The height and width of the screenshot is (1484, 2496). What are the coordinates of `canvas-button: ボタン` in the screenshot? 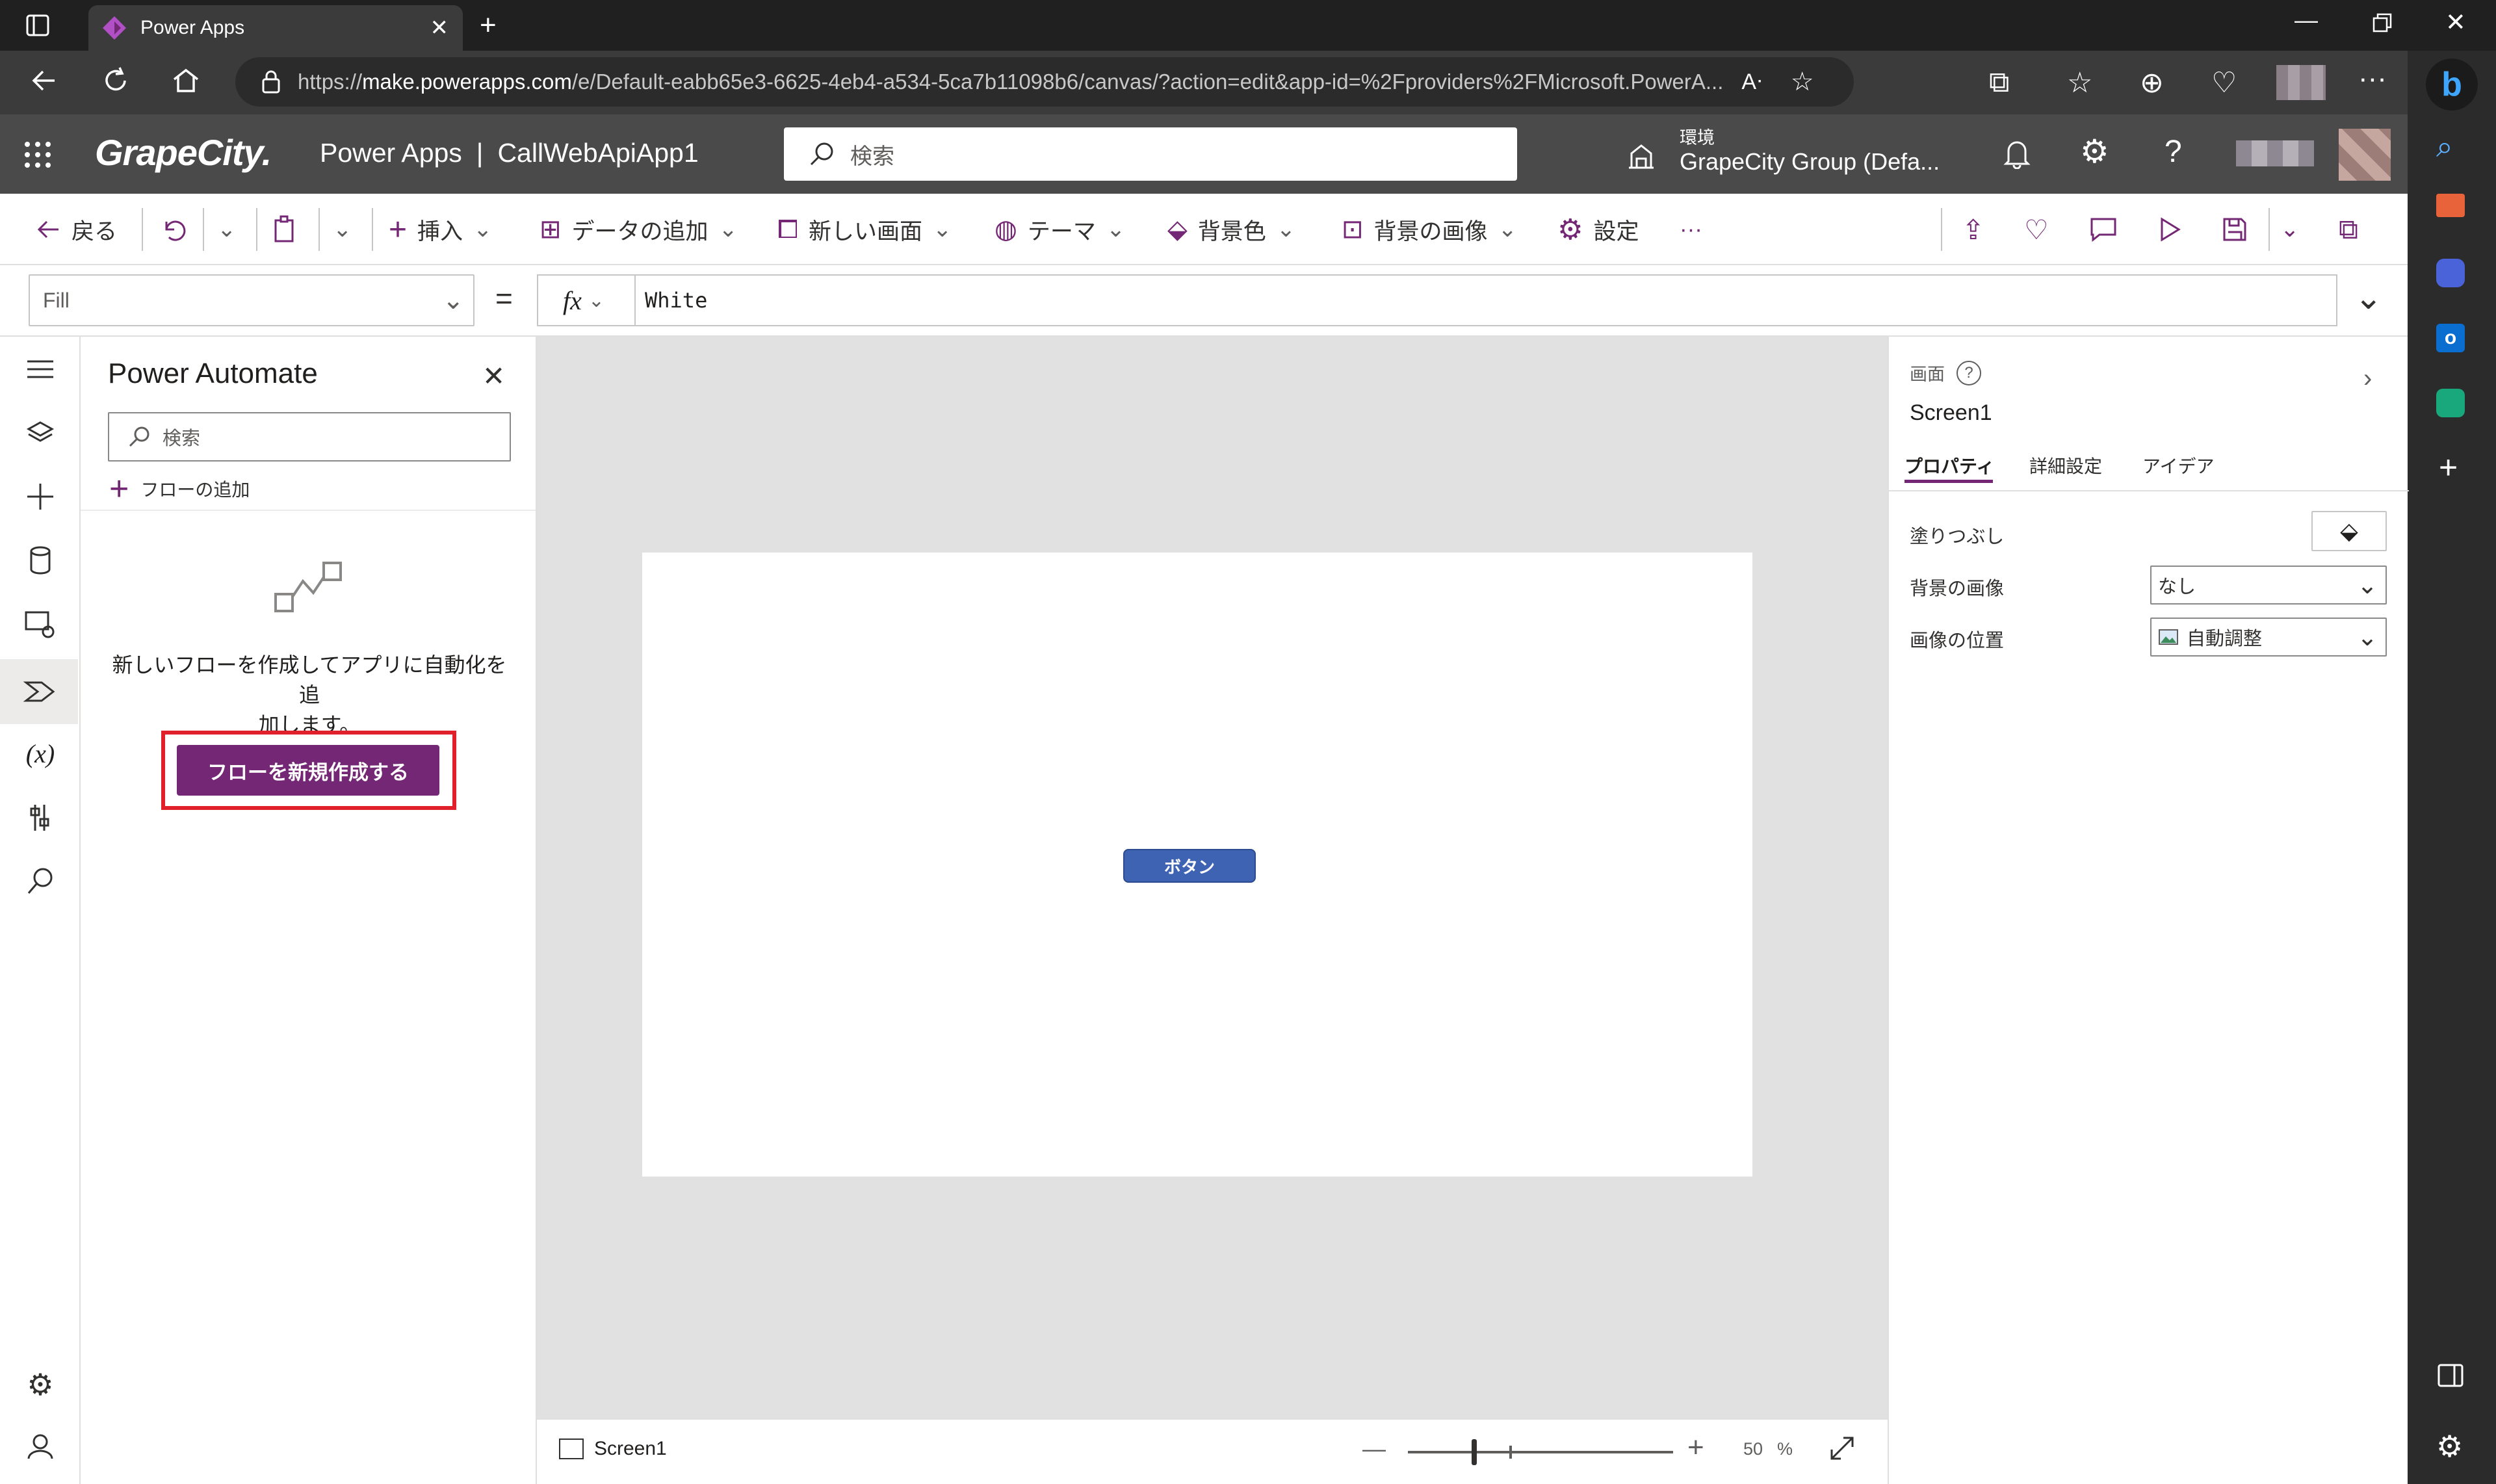 It's located at (1189, 866).